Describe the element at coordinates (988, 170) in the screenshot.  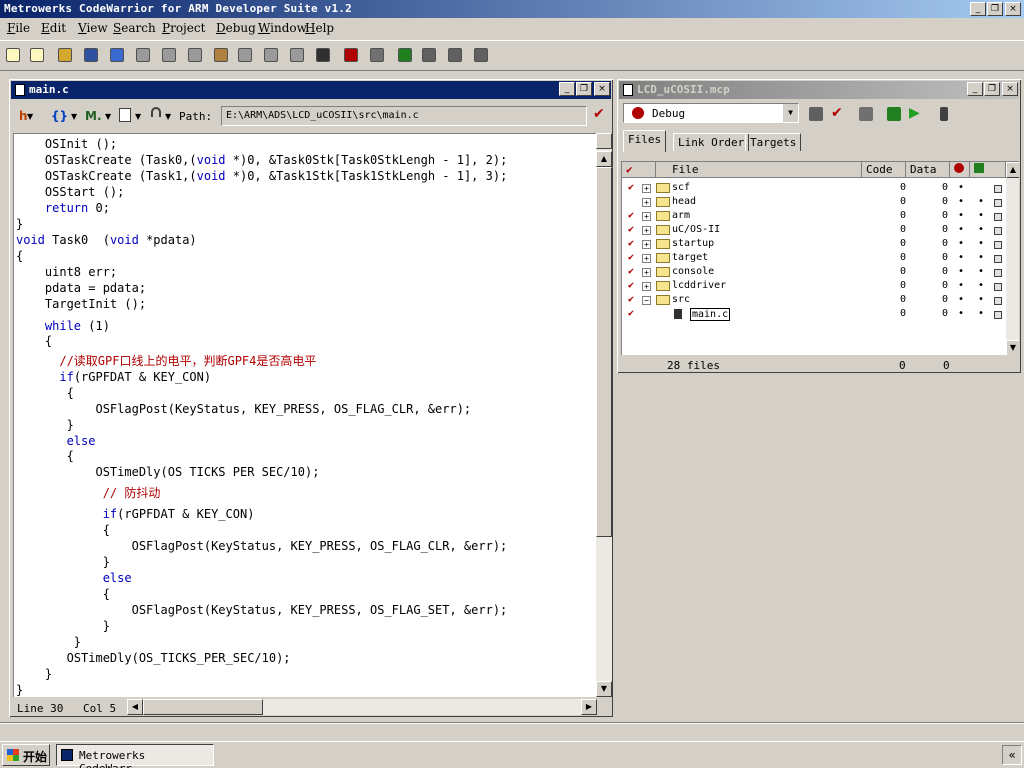
I see `target-column-icon` at that location.